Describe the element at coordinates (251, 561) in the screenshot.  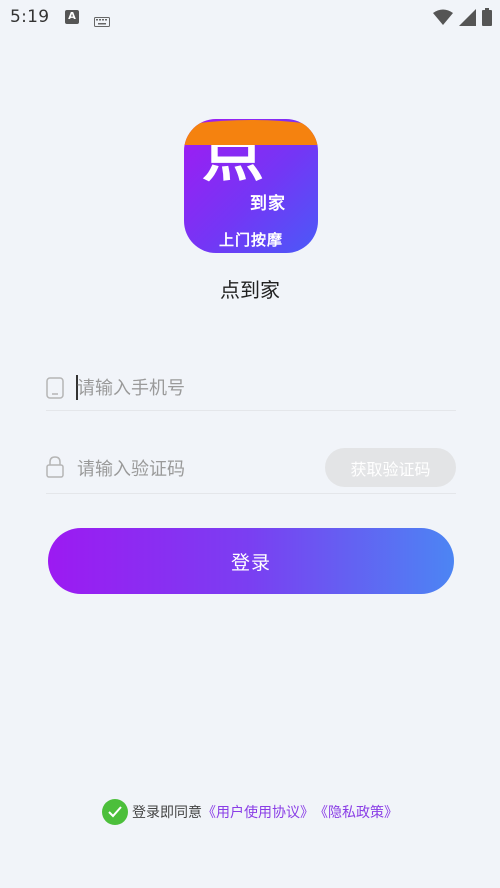
I see `login-button: 登录` at that location.